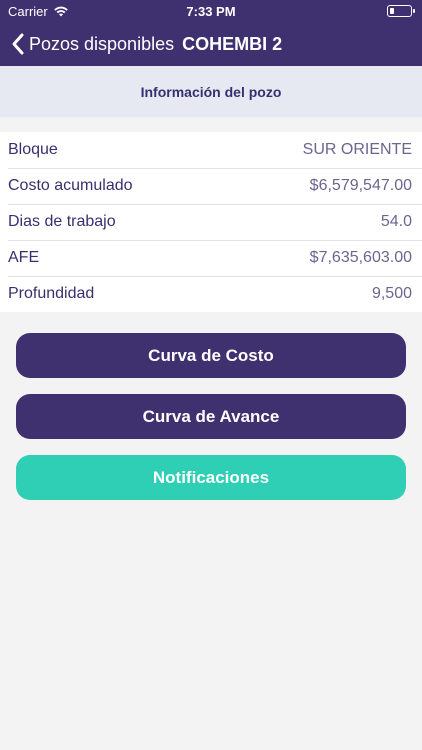  I want to click on info-row-bloque: Bloque SUR ORIENTE, so click(211, 150).